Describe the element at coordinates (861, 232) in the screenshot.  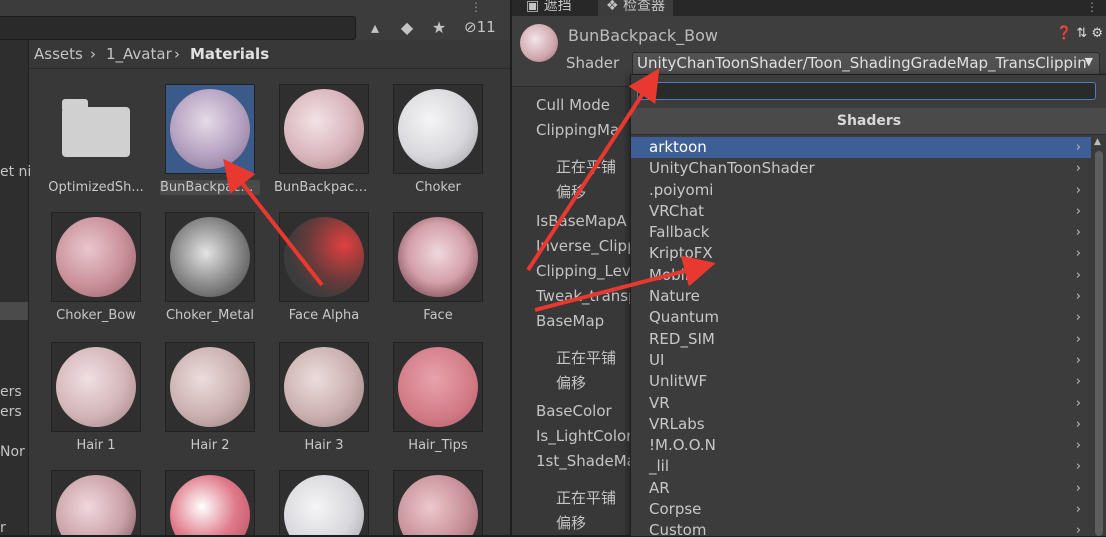
I see `shader-menu-item: Fallback ›` at that location.